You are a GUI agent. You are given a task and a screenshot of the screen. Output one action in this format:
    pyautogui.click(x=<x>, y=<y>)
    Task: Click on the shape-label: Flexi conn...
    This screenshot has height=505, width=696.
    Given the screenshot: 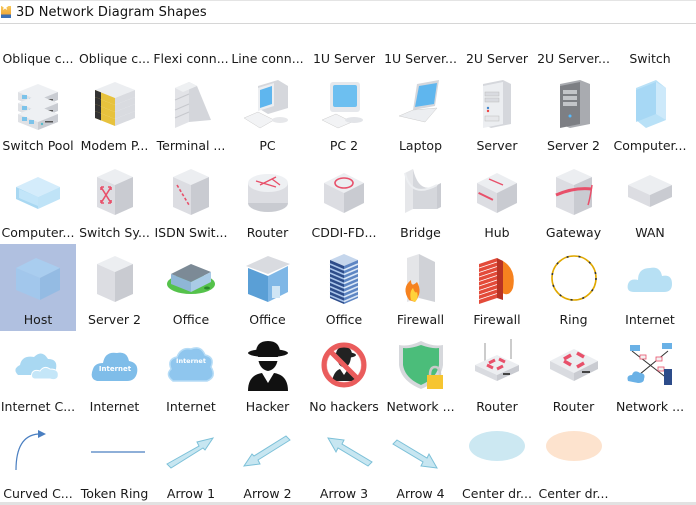 What is the action you would take?
    pyautogui.click(x=191, y=58)
    